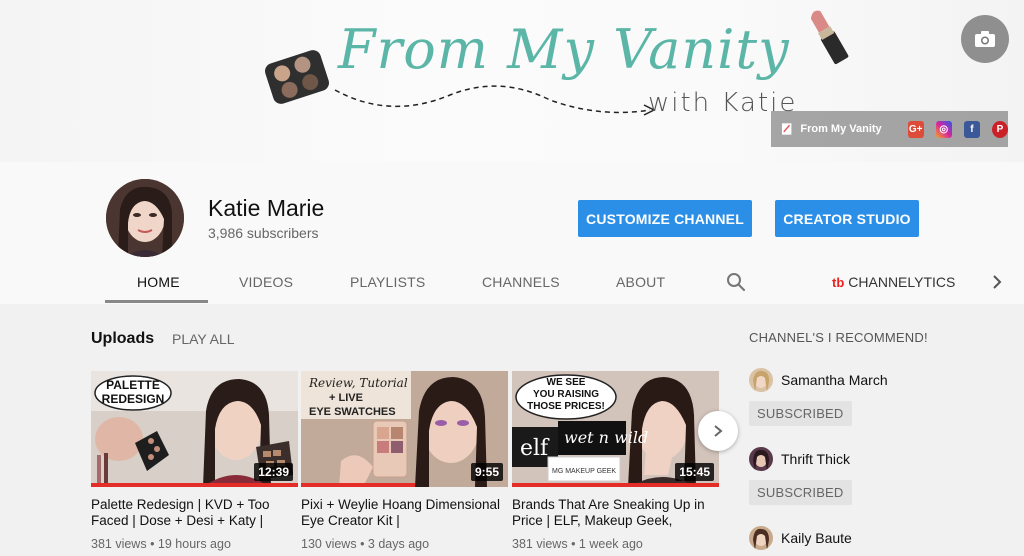 This screenshot has width=1024, height=556. Describe the element at coordinates (263, 233) in the screenshot. I see `subscriber-count: 3,986 subscribers` at that location.